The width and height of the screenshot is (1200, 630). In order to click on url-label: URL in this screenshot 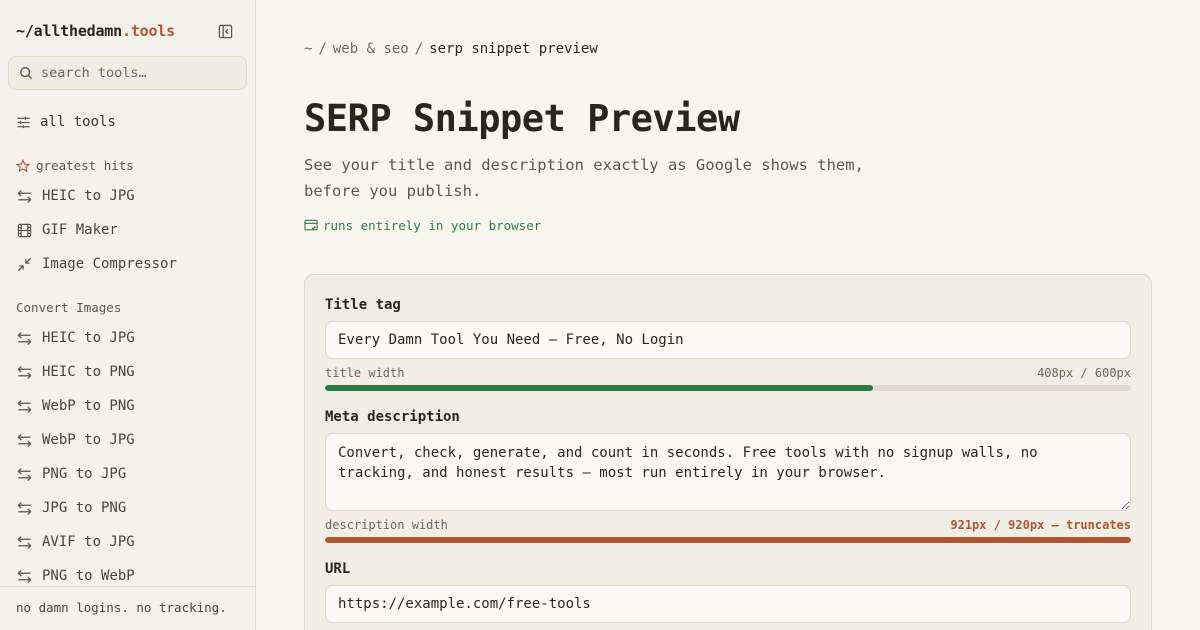, I will do `click(338, 569)`.